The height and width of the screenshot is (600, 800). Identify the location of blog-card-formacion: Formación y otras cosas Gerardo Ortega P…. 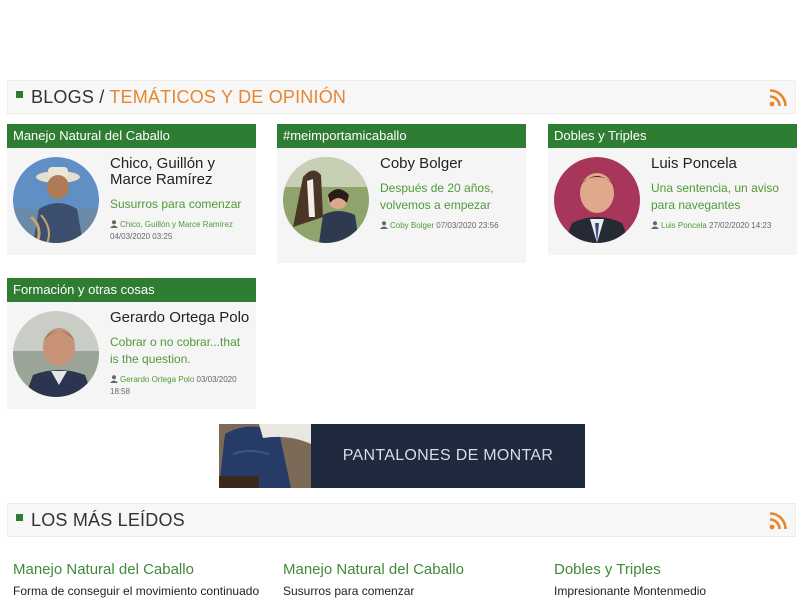
(131, 343).